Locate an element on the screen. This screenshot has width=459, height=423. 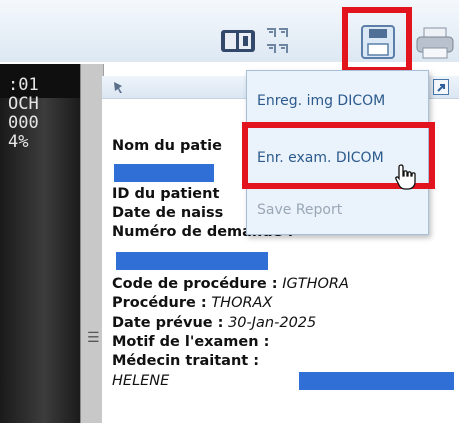
printer-icon is located at coordinates (435, 43).